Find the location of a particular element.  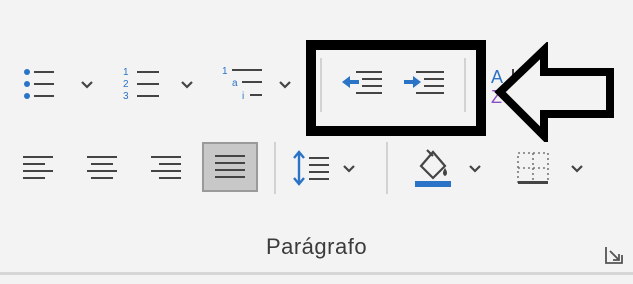

svg-text: 2 is located at coordinates (126, 84).